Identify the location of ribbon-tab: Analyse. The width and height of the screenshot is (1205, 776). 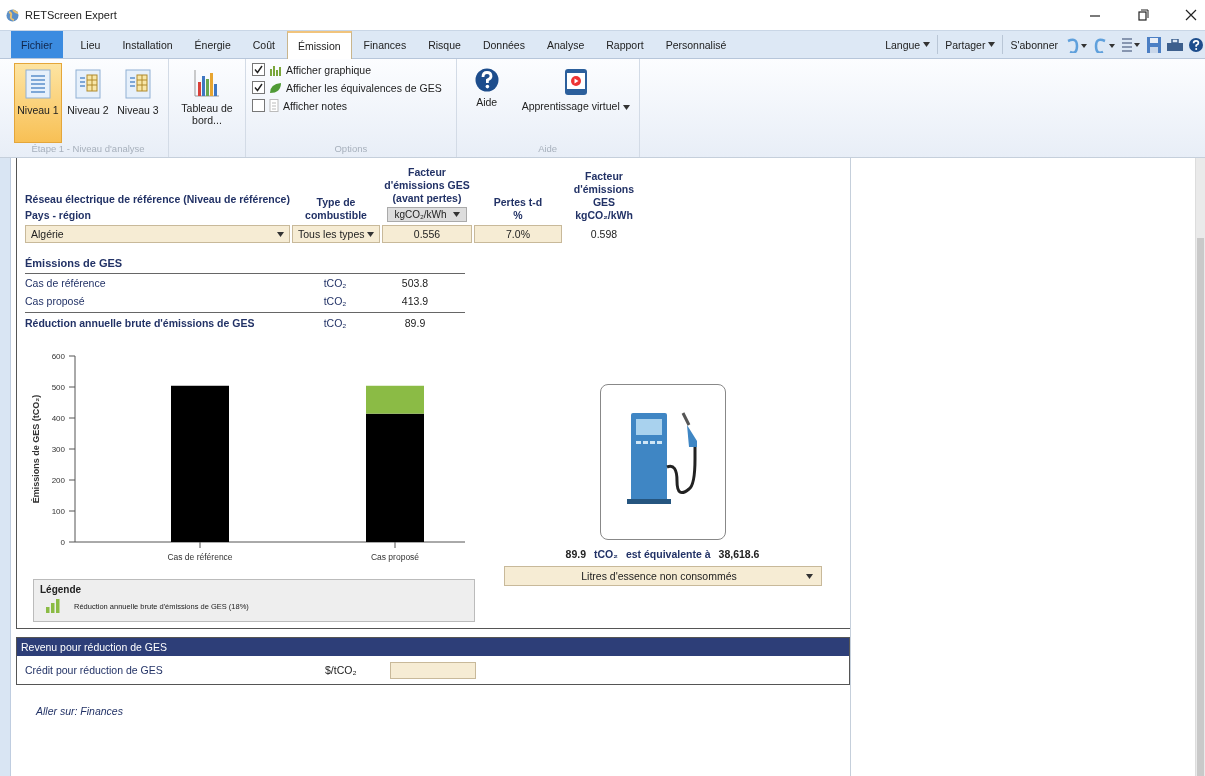
(565, 44).